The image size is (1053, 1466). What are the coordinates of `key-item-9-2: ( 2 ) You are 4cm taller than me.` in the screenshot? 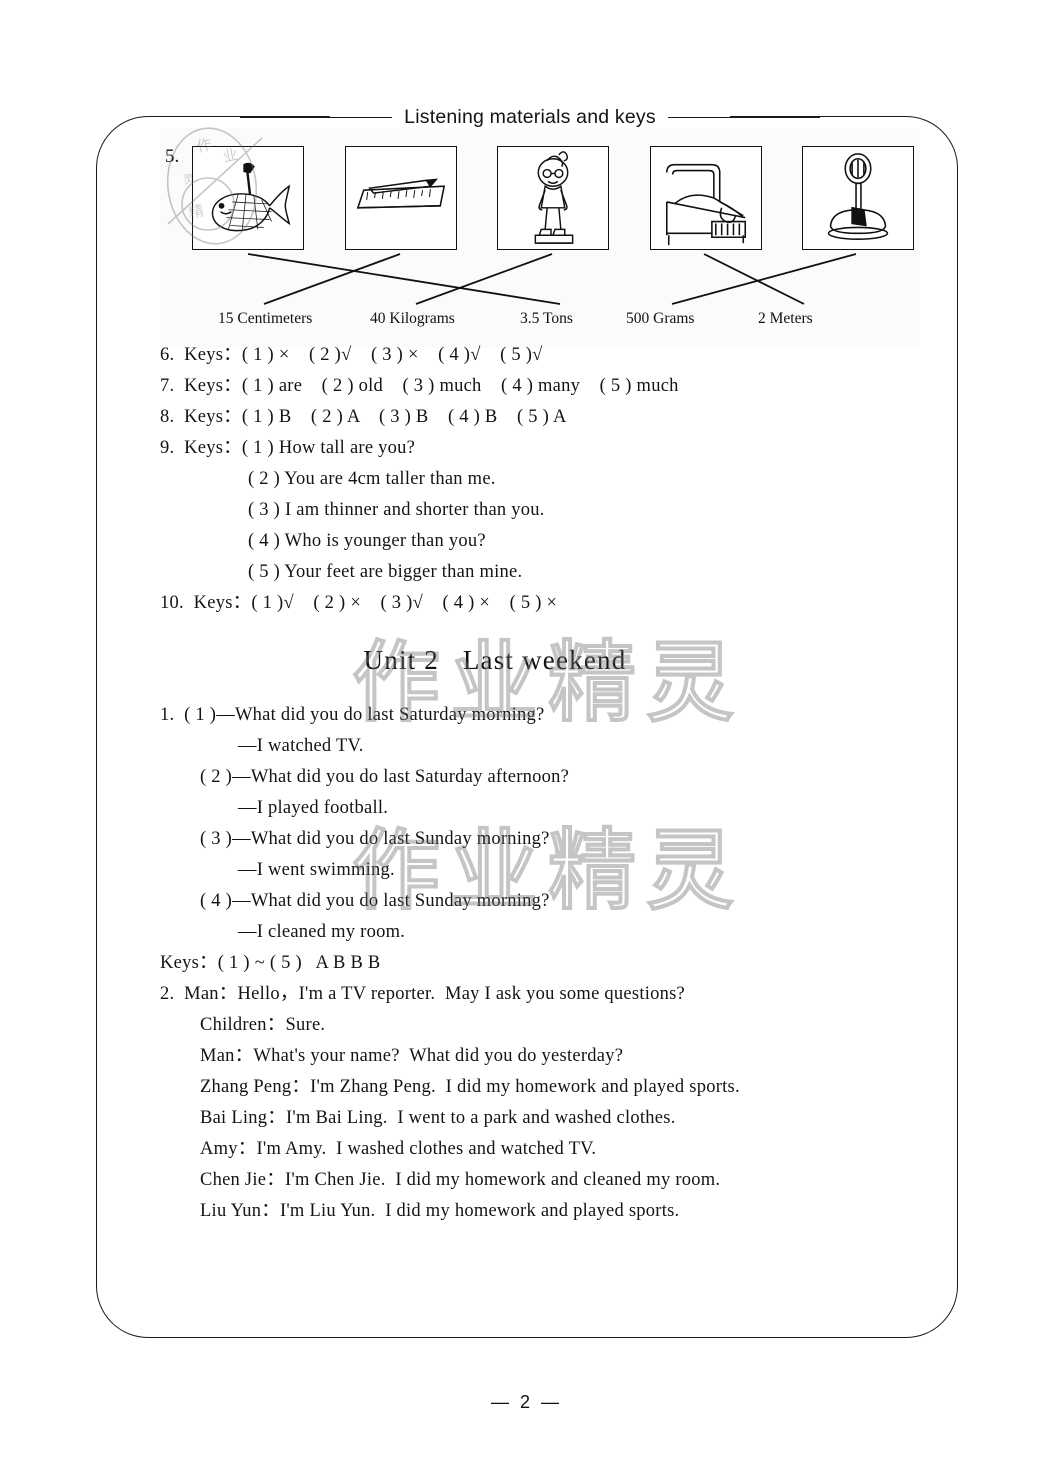 It's located at (372, 479).